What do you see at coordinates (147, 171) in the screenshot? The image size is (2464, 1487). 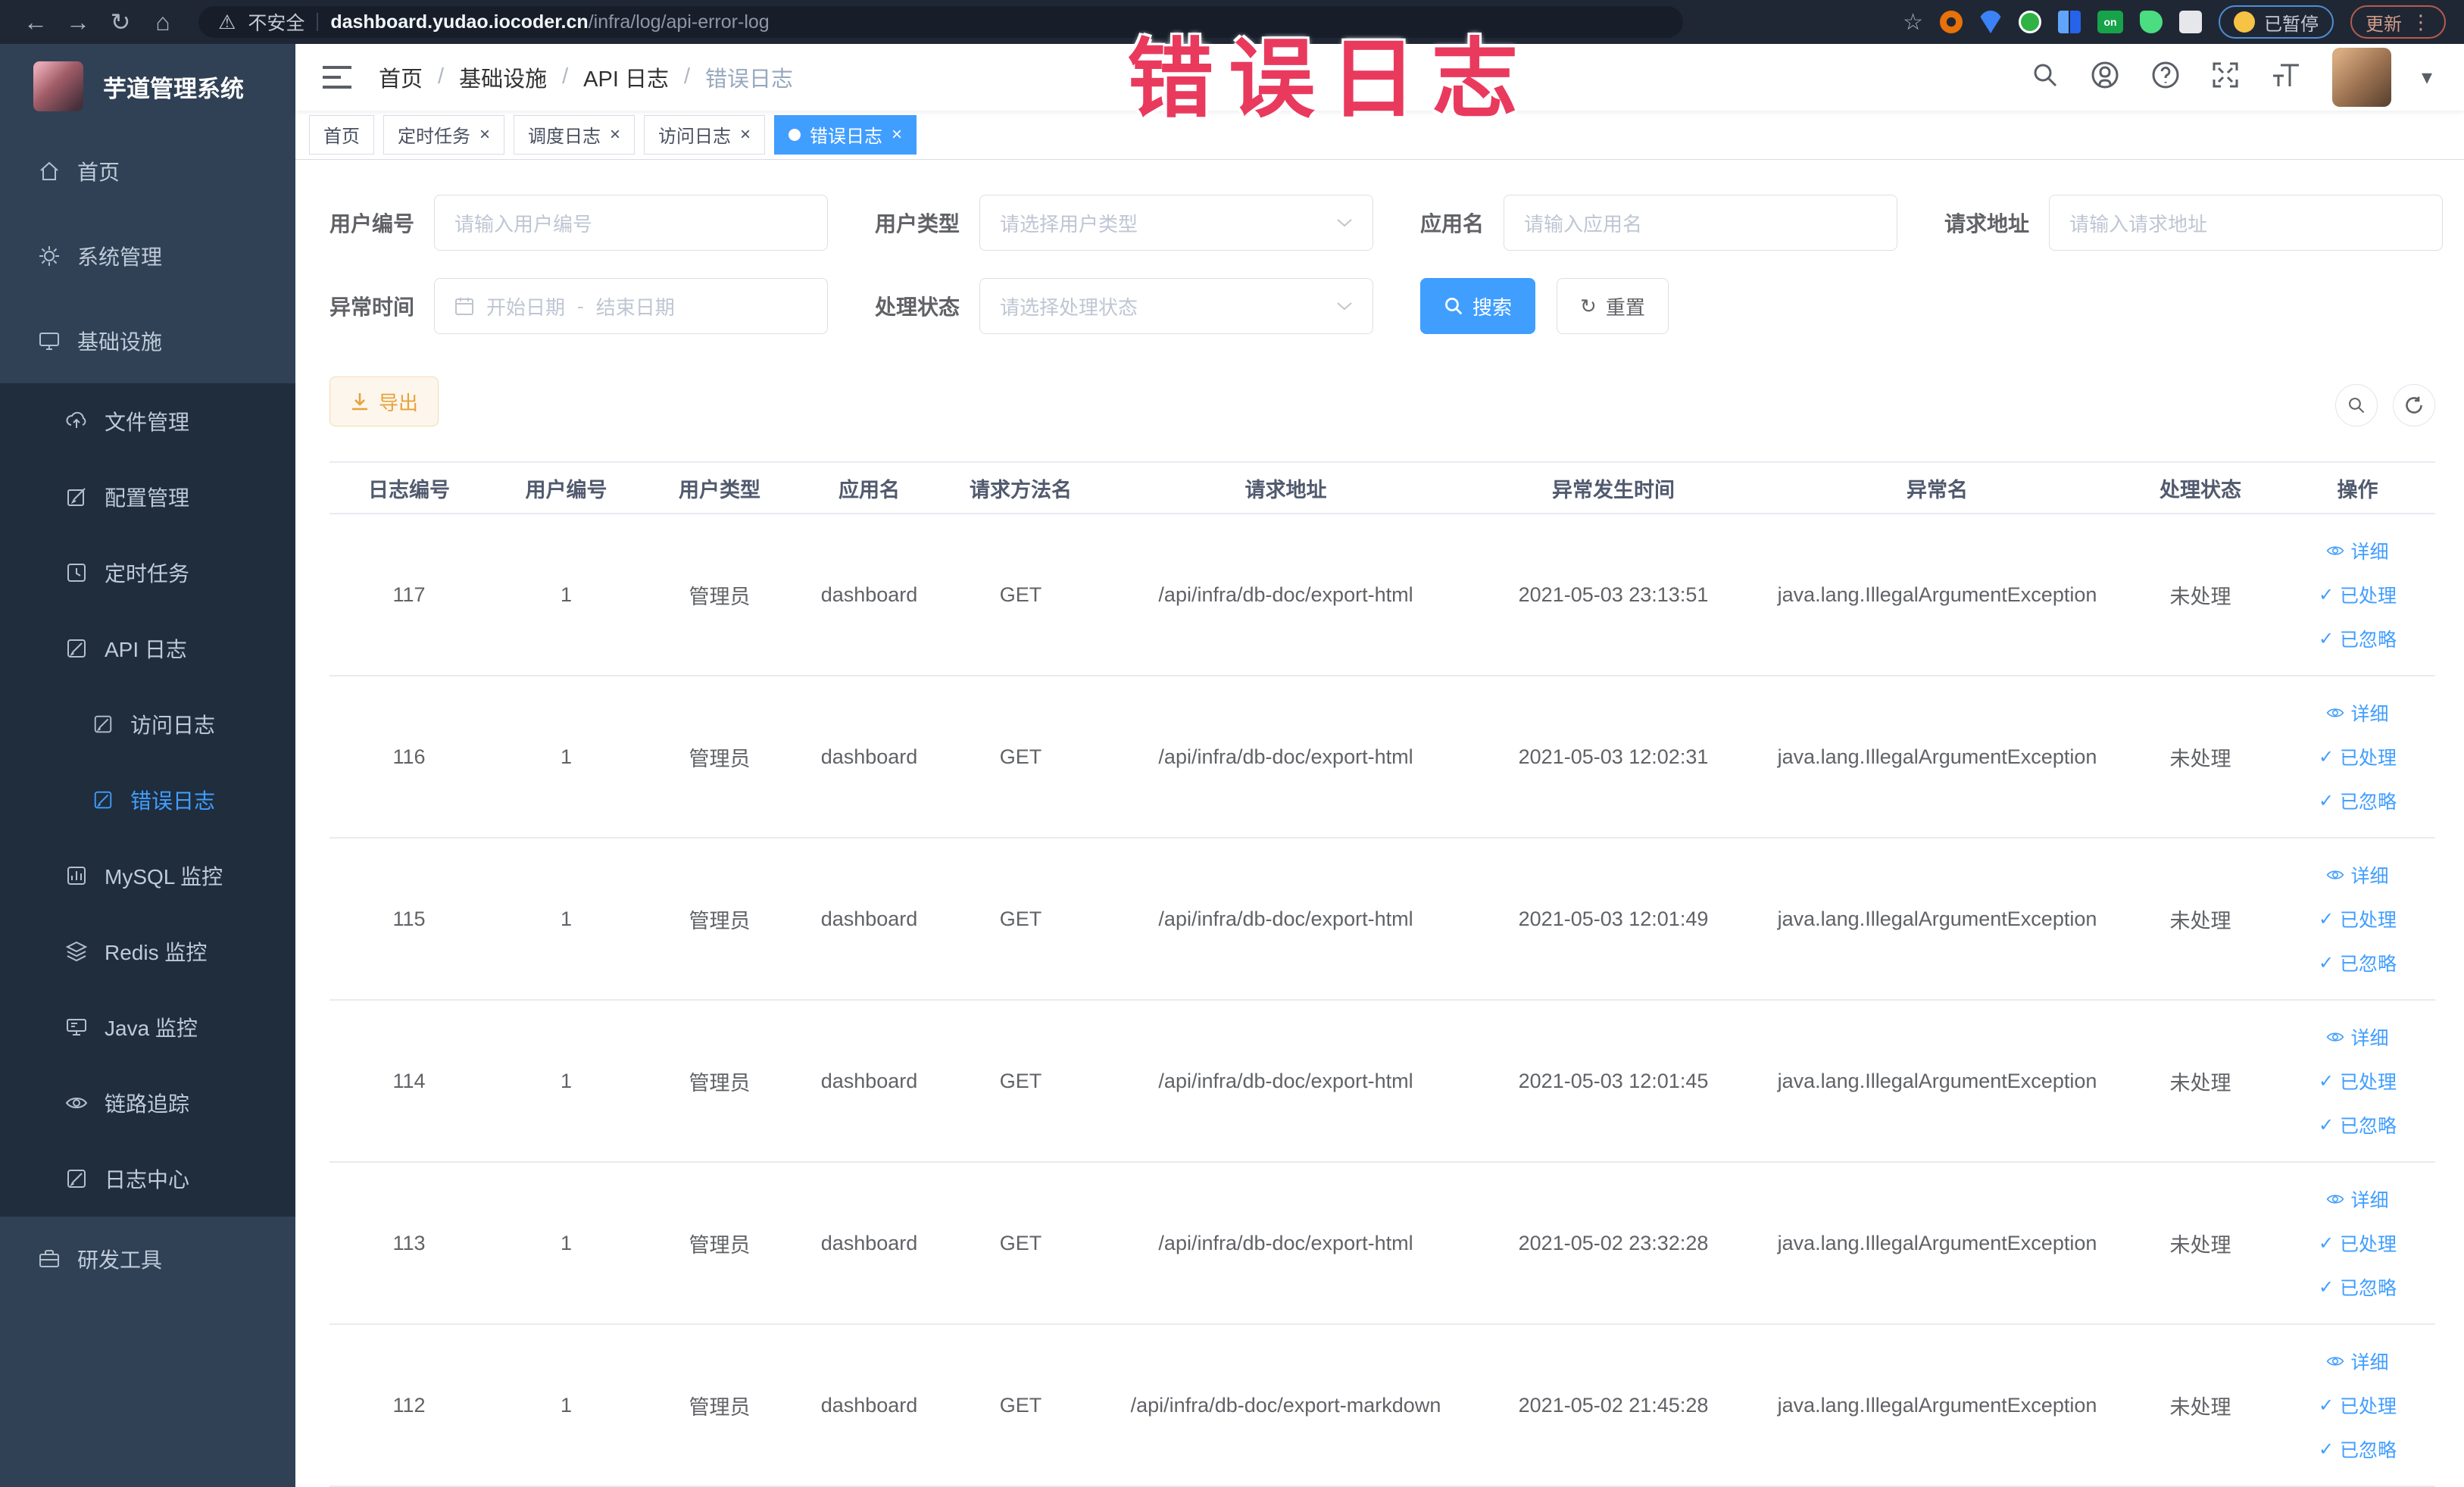 I see `sidebar-item-home: 首页` at bounding box center [147, 171].